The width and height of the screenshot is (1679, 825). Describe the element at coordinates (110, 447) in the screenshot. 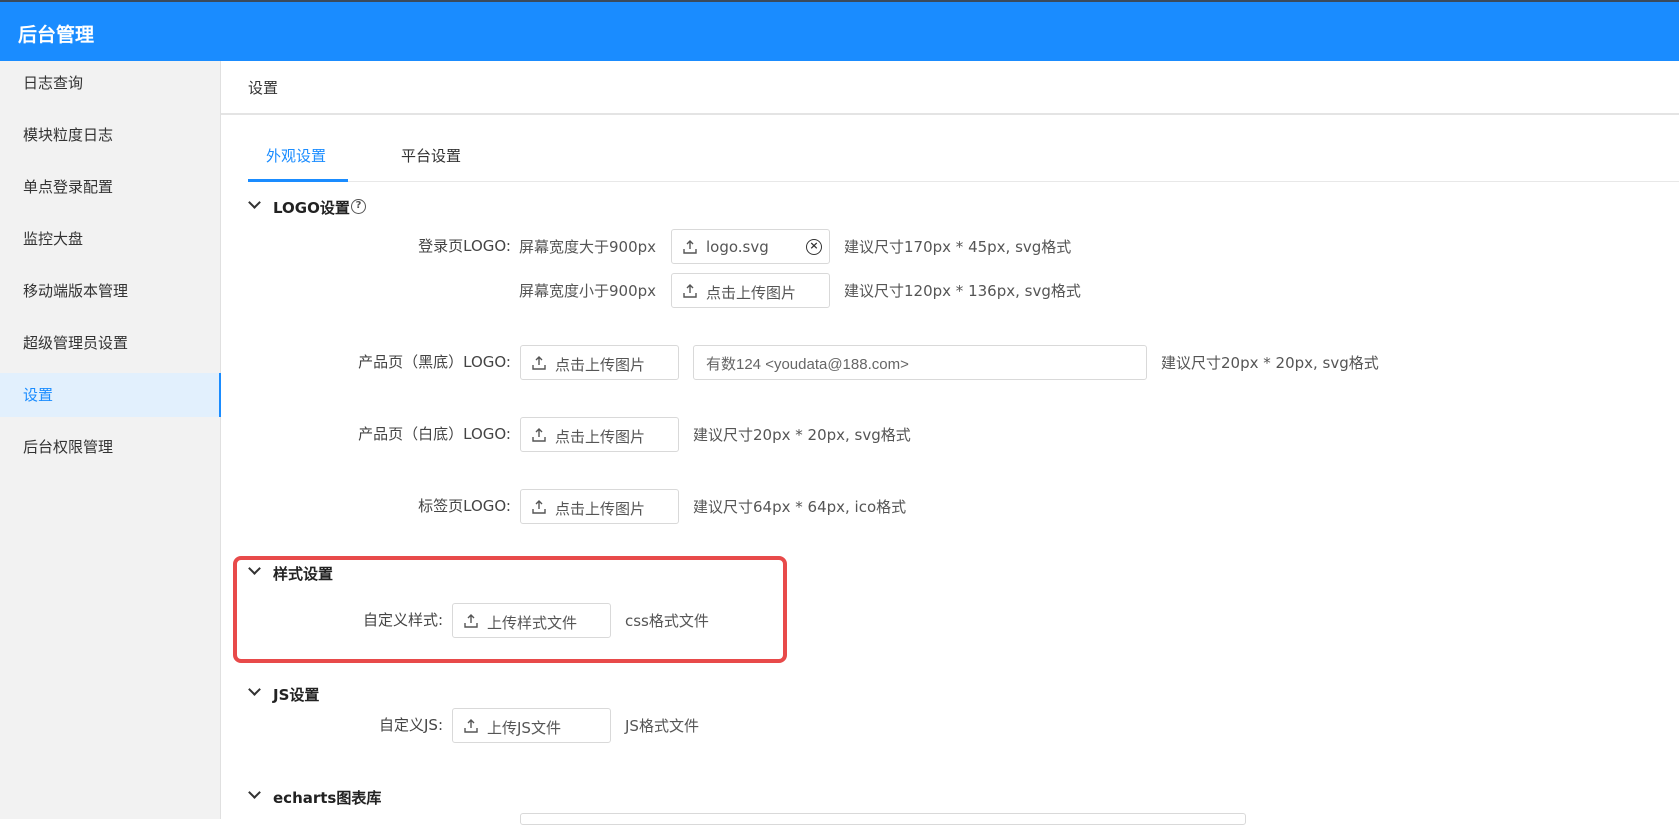

I see `sidebar-item-permissions: 后台权限管理` at that location.